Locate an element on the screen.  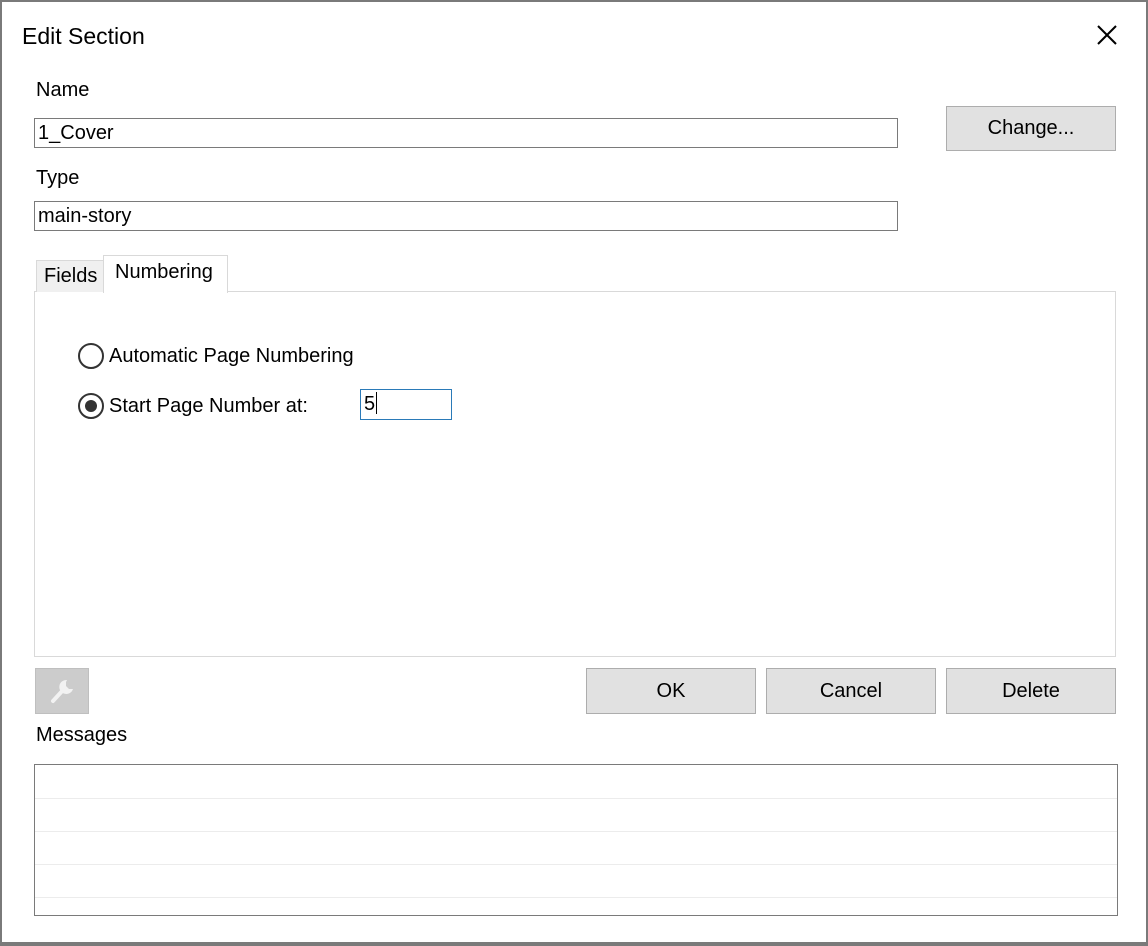
close-icon is located at coordinates (1107, 35).